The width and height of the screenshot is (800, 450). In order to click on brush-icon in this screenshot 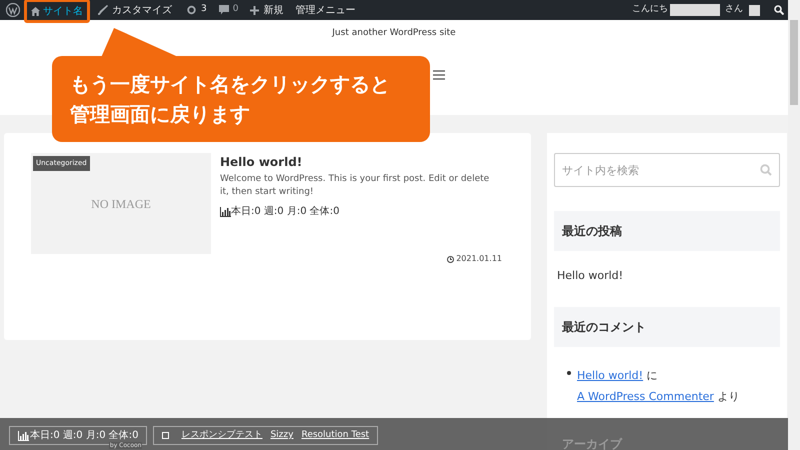, I will do `click(103, 10)`.